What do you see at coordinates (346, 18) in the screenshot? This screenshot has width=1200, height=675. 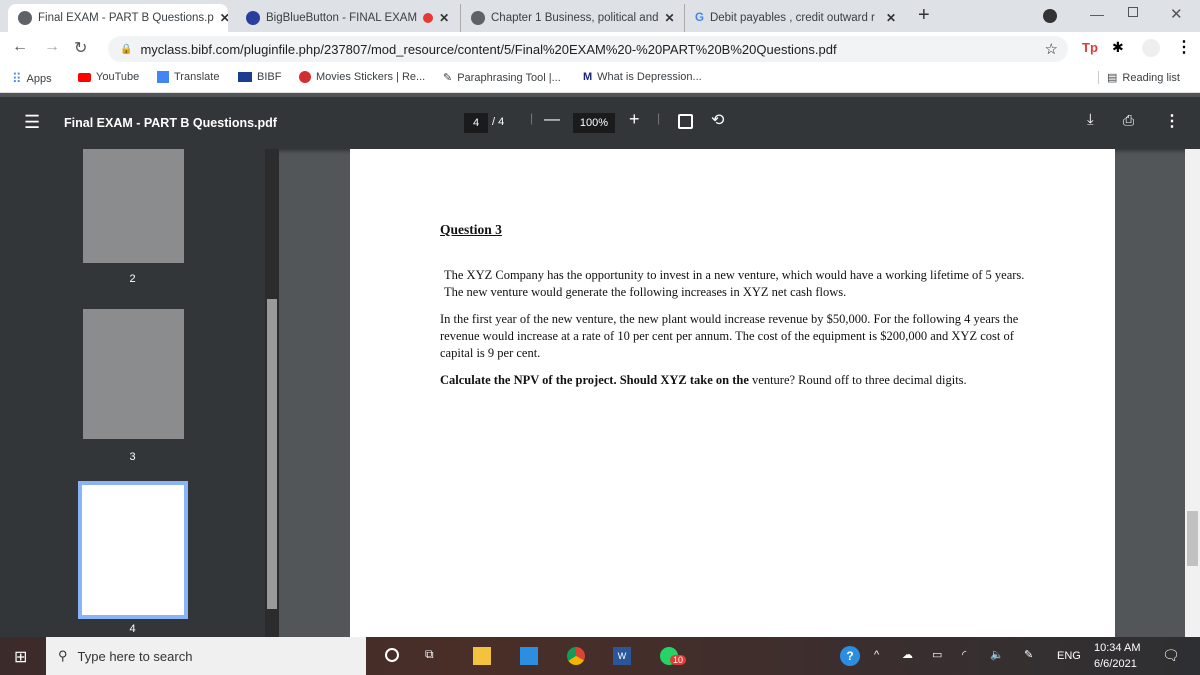 I see `tab-bigbluebutton: BigBlueButton - FINAL EXAM ✕` at bounding box center [346, 18].